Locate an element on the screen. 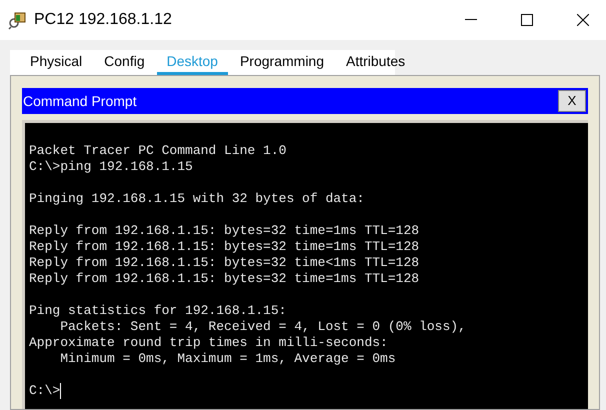 The width and height of the screenshot is (606, 410). terminal-line: Approximate round trip times in milli-seconds: is located at coordinates (208, 343).